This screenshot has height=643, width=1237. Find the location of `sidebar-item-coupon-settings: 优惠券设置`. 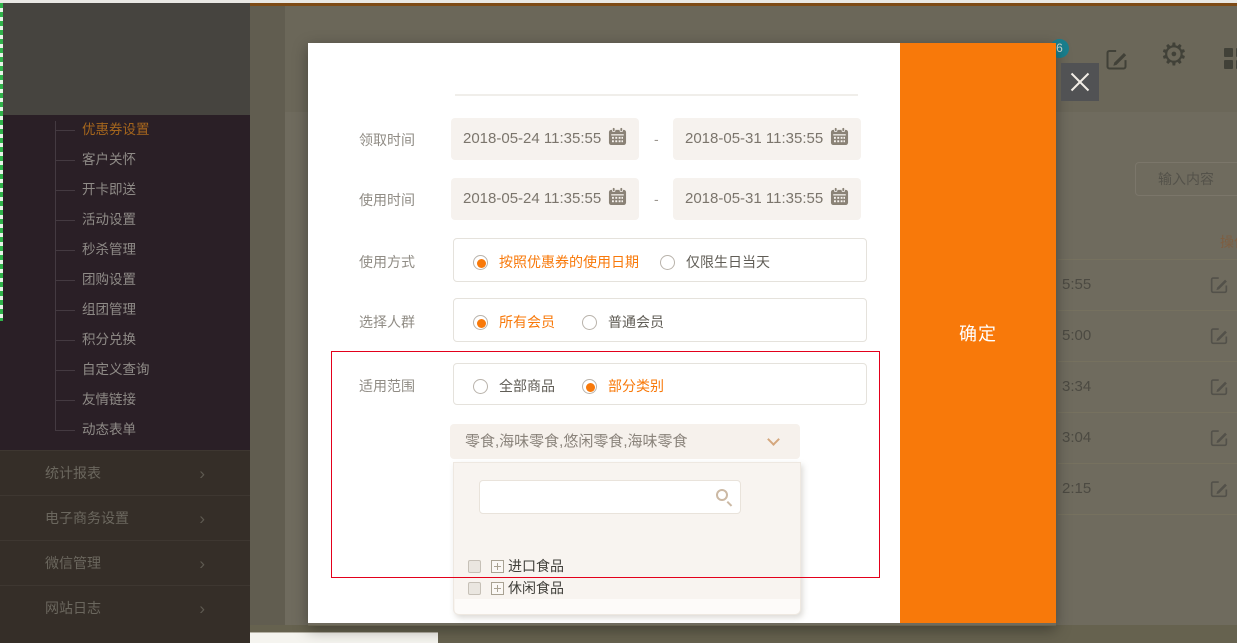

sidebar-item-coupon-settings: 优惠券设置 is located at coordinates (125, 130).